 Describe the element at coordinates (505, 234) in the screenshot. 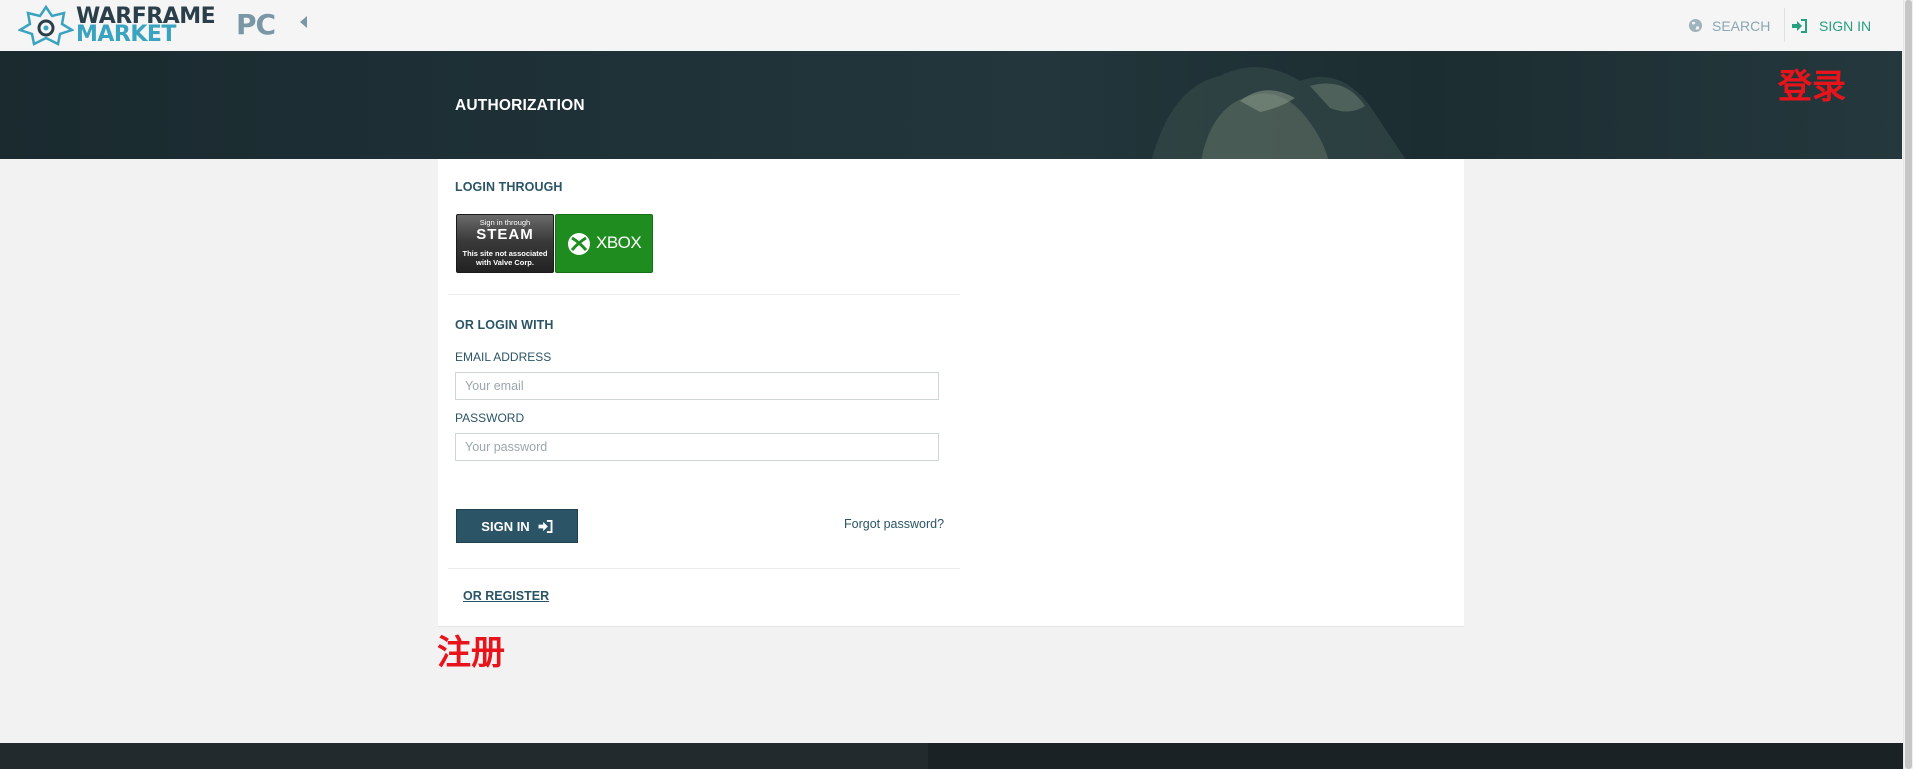

I see `steam-line-2: STEAM` at that location.